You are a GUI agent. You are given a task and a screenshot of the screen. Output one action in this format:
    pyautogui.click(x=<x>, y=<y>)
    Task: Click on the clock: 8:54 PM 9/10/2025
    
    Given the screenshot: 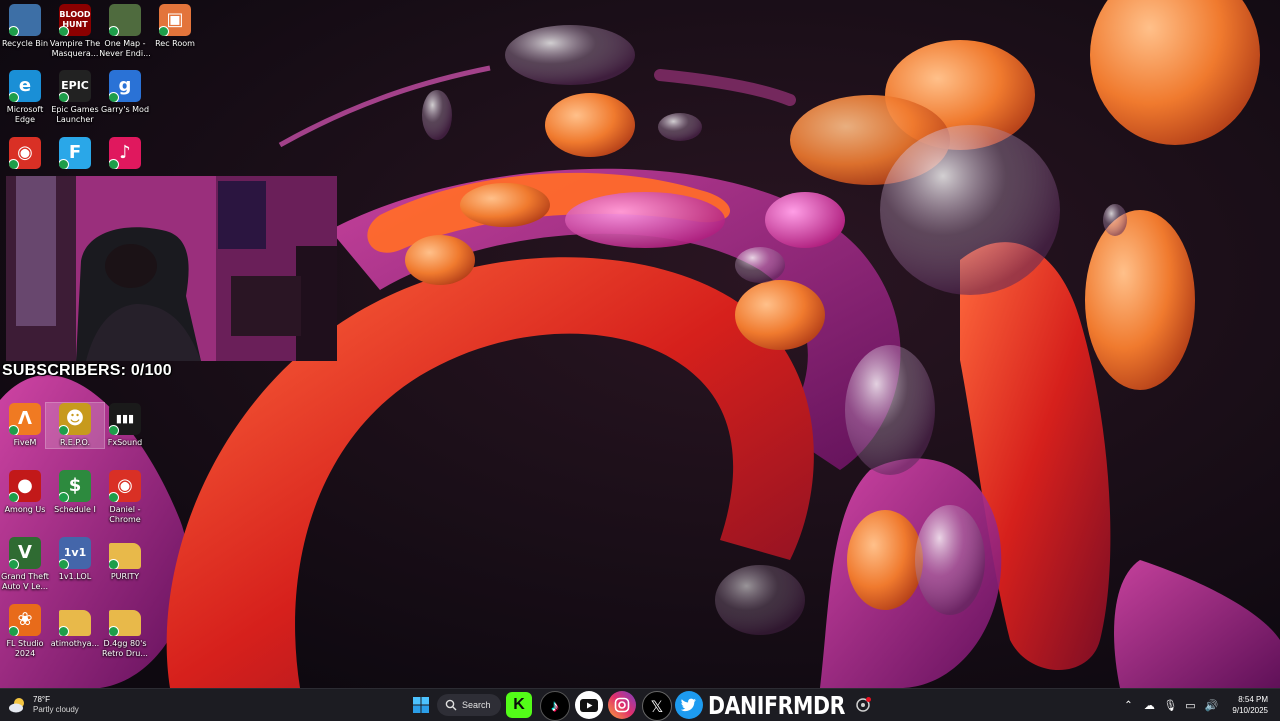 What is the action you would take?
    pyautogui.click(x=1250, y=705)
    